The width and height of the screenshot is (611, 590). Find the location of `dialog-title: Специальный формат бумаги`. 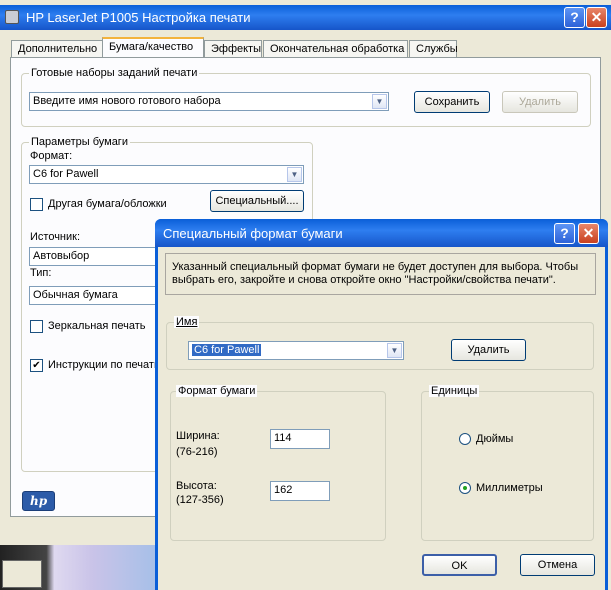

dialog-title: Специальный формат бумаги is located at coordinates (253, 233).